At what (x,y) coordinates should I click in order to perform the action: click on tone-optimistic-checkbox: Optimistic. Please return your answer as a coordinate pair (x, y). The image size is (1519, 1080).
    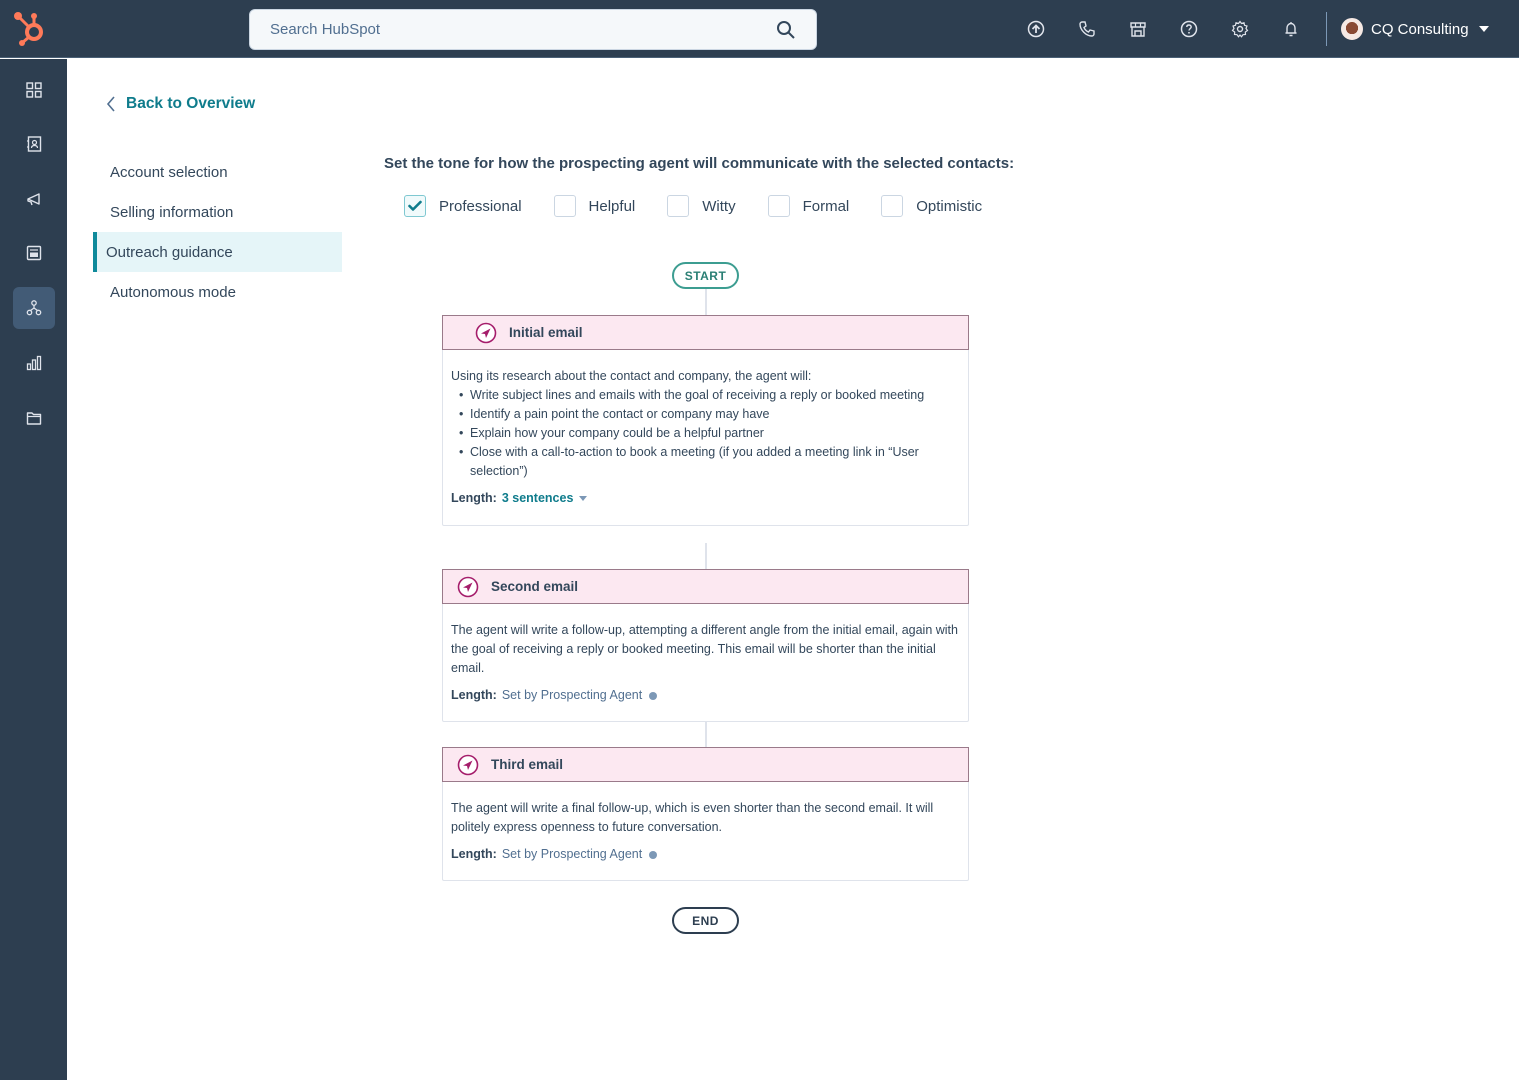
    Looking at the image, I should click on (931, 206).